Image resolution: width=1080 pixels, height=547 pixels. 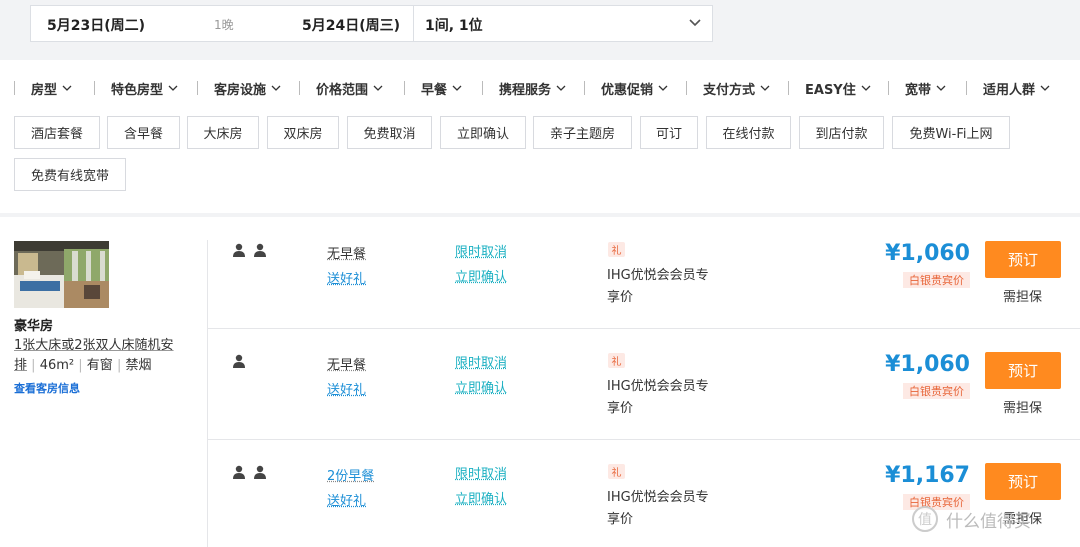 I want to click on filter-label: 携程服务, so click(x=525, y=90).